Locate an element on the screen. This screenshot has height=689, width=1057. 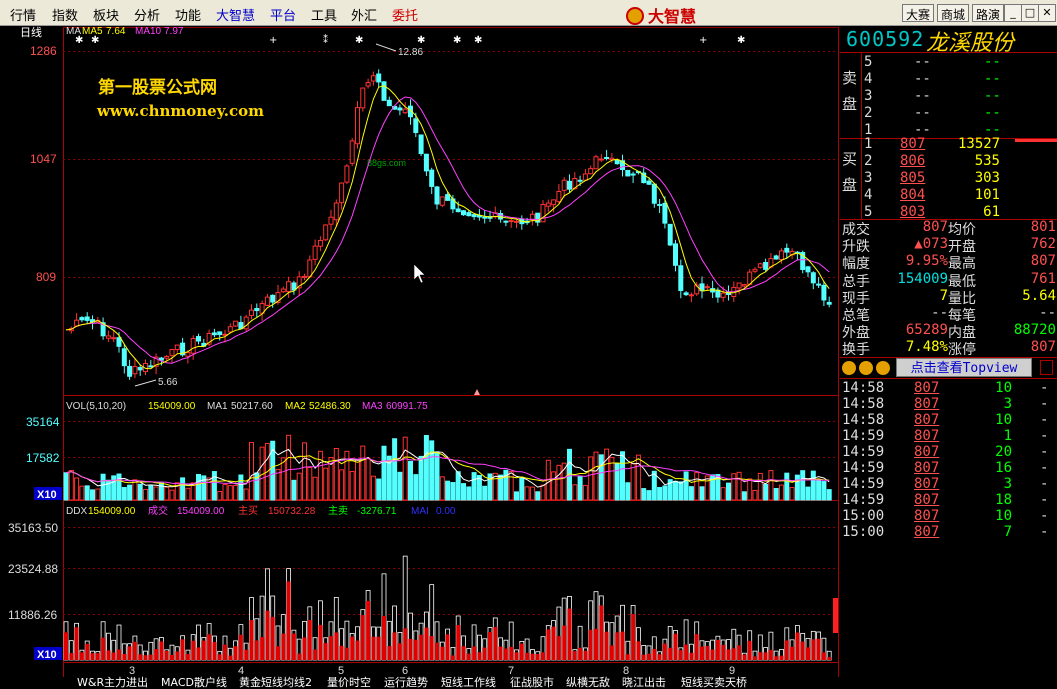
info-marker-icon: ⁑ is located at coordinates (325, 39).